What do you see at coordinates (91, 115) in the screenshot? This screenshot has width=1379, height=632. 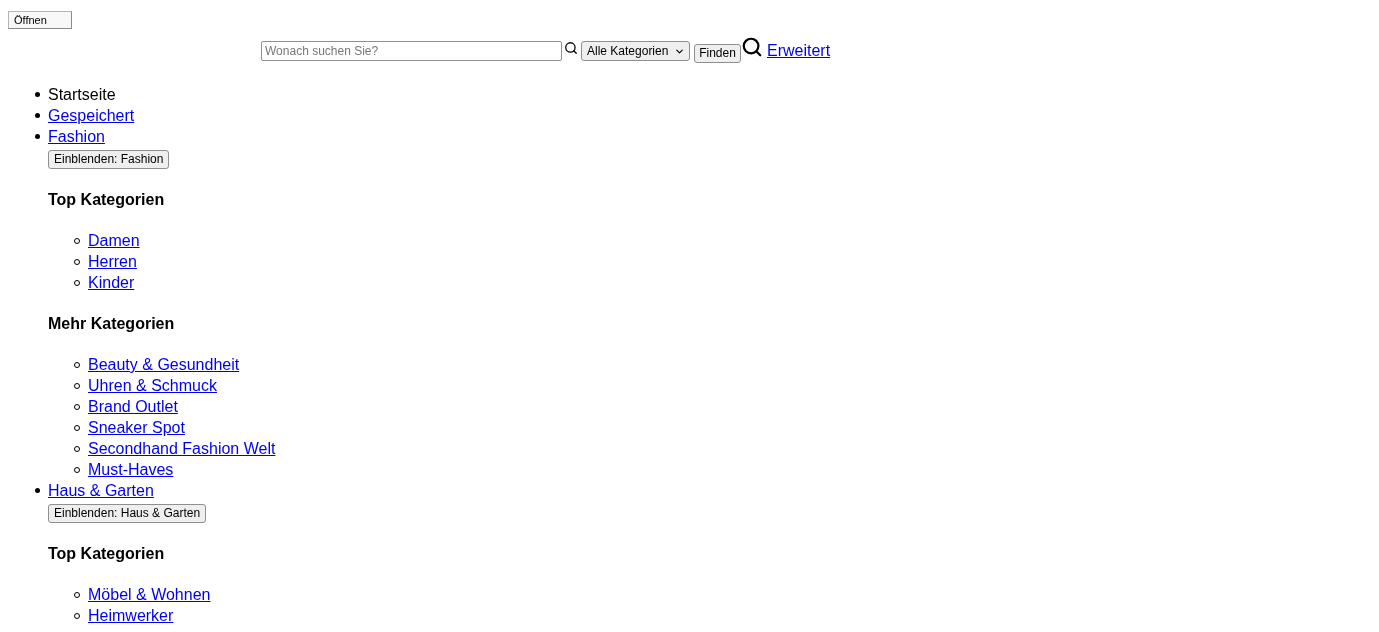 I see `nav-link: Gespeichert` at bounding box center [91, 115].